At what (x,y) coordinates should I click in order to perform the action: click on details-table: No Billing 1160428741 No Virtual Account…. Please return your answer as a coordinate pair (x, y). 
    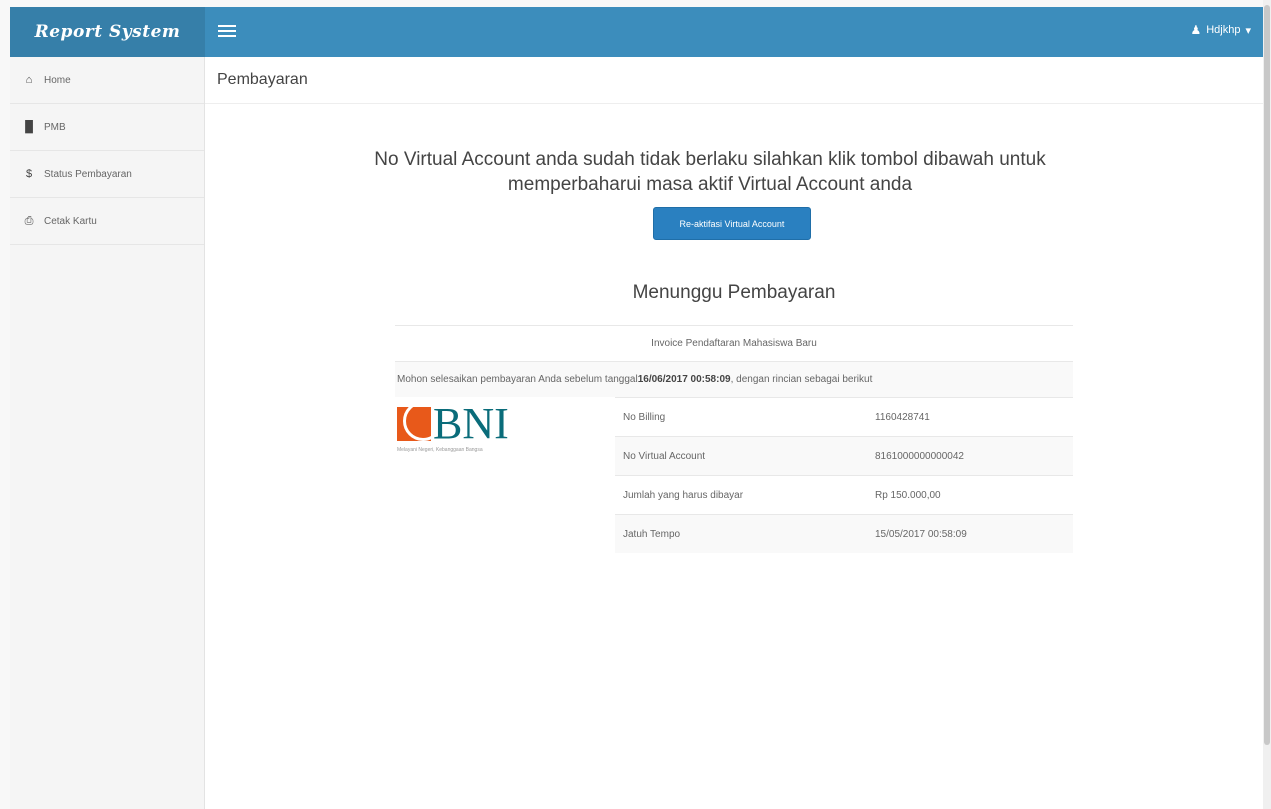
    Looking at the image, I should click on (844, 475).